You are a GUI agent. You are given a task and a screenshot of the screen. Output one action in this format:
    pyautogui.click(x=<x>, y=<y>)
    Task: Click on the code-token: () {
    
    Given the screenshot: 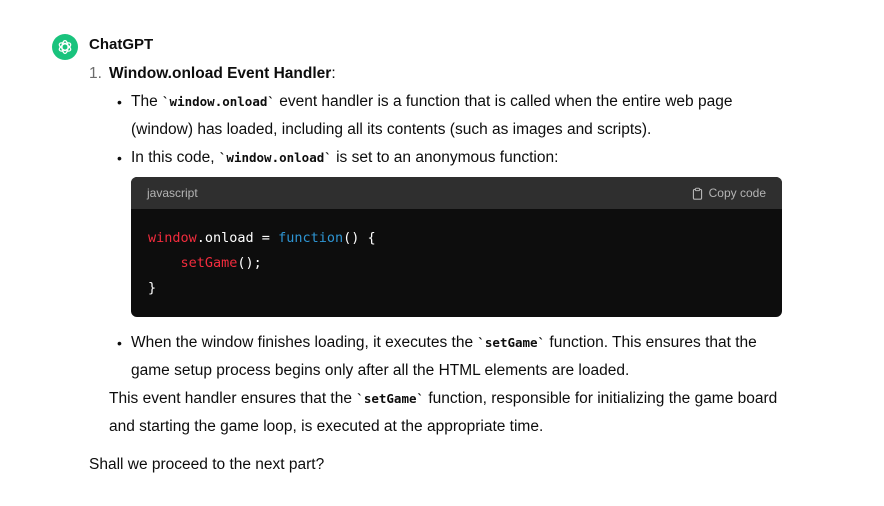 What is the action you would take?
    pyautogui.click(x=359, y=238)
    